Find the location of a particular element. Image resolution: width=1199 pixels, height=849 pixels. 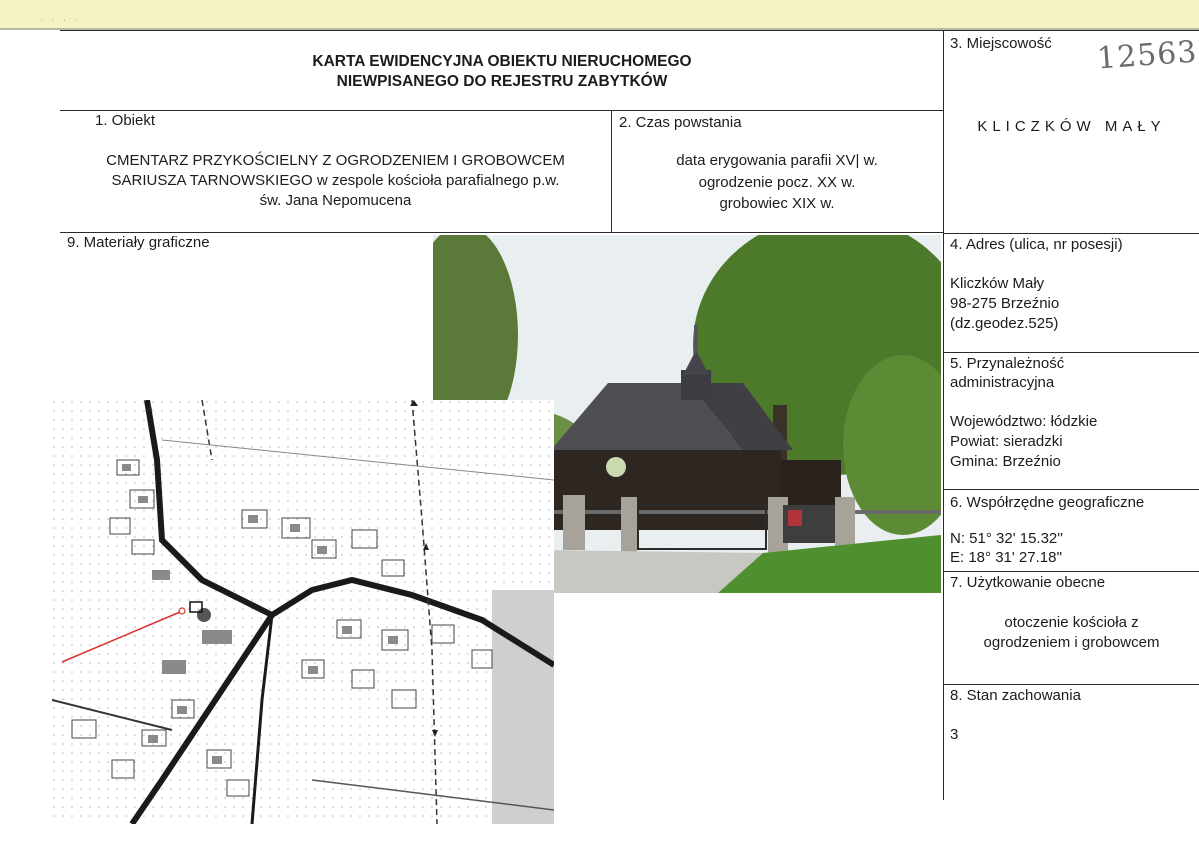

wojewodztwo-line: Województwo: łódzkie is located at coordinates (1024, 421).